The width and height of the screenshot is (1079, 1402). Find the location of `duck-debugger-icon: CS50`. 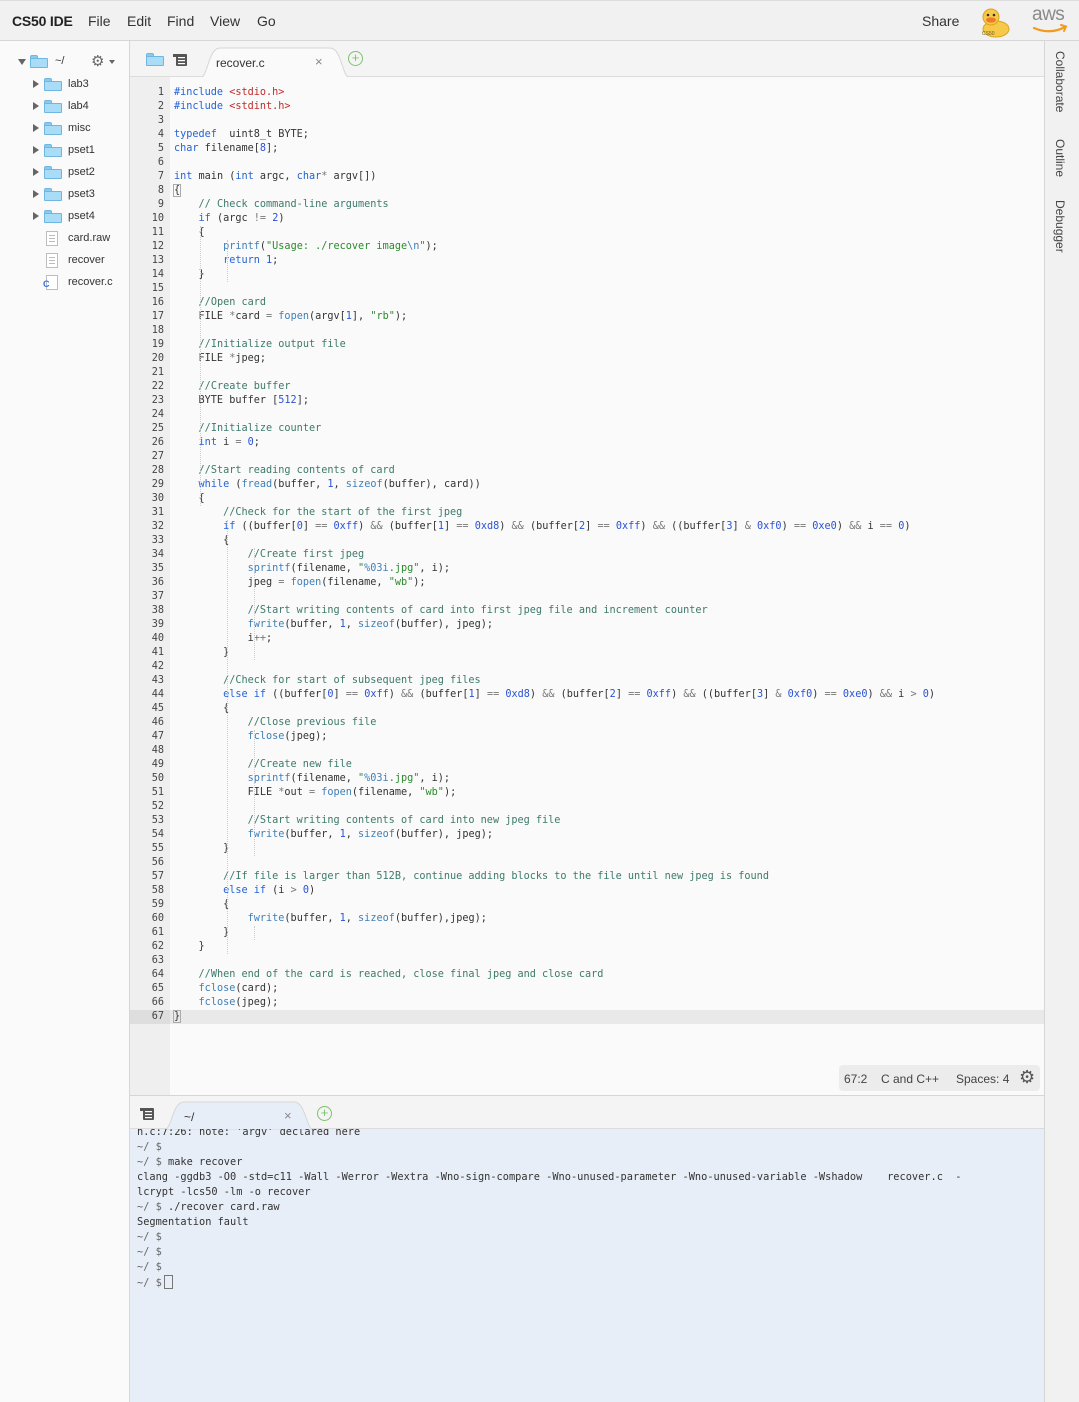

duck-debugger-icon: CS50 is located at coordinates (994, 22).